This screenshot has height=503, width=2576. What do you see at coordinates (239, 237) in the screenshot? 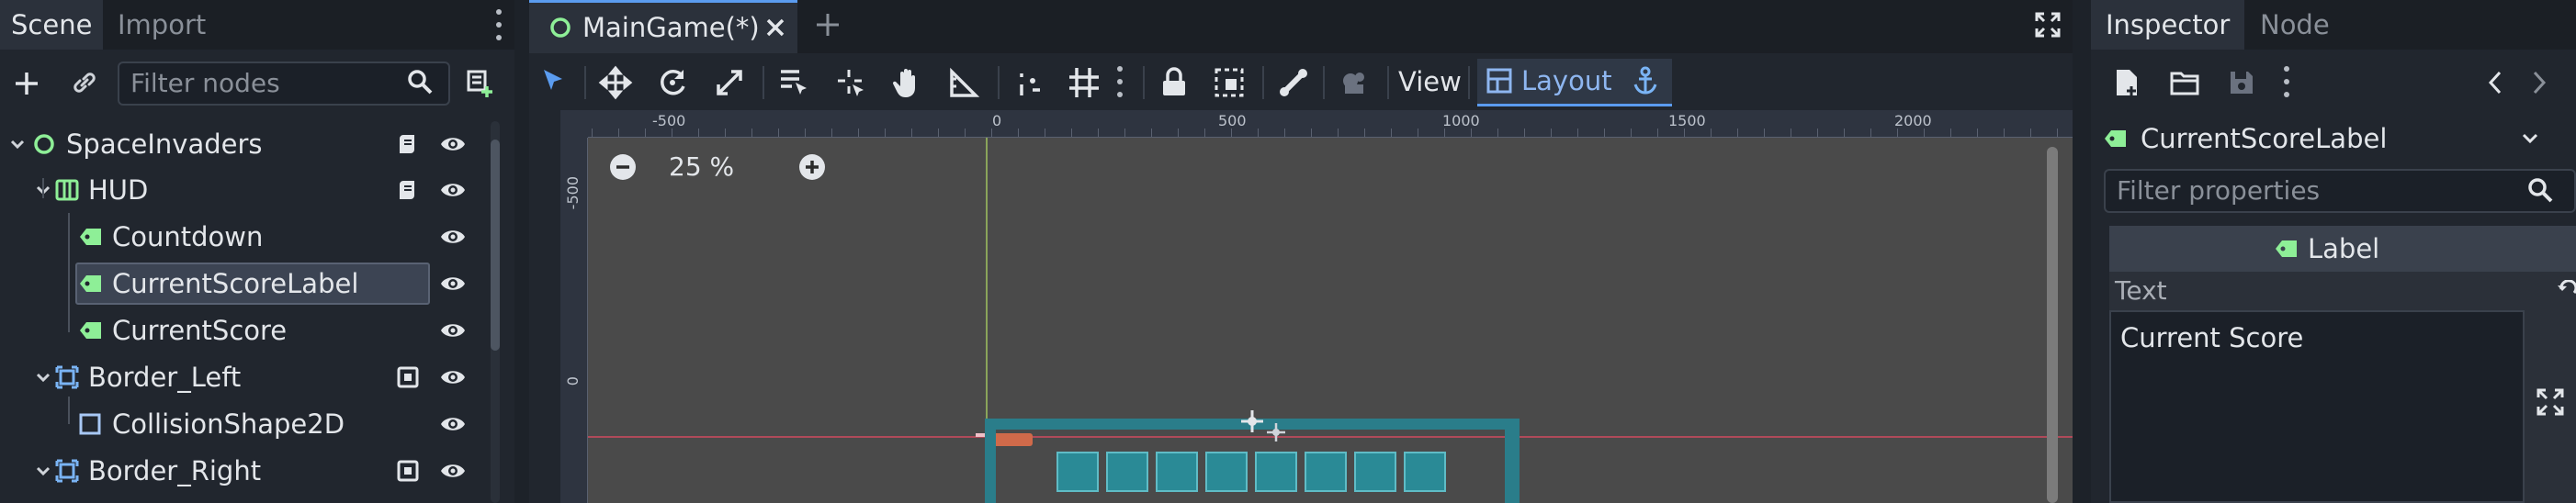
I see `tree-row-countdown: Countdown` at bounding box center [239, 237].